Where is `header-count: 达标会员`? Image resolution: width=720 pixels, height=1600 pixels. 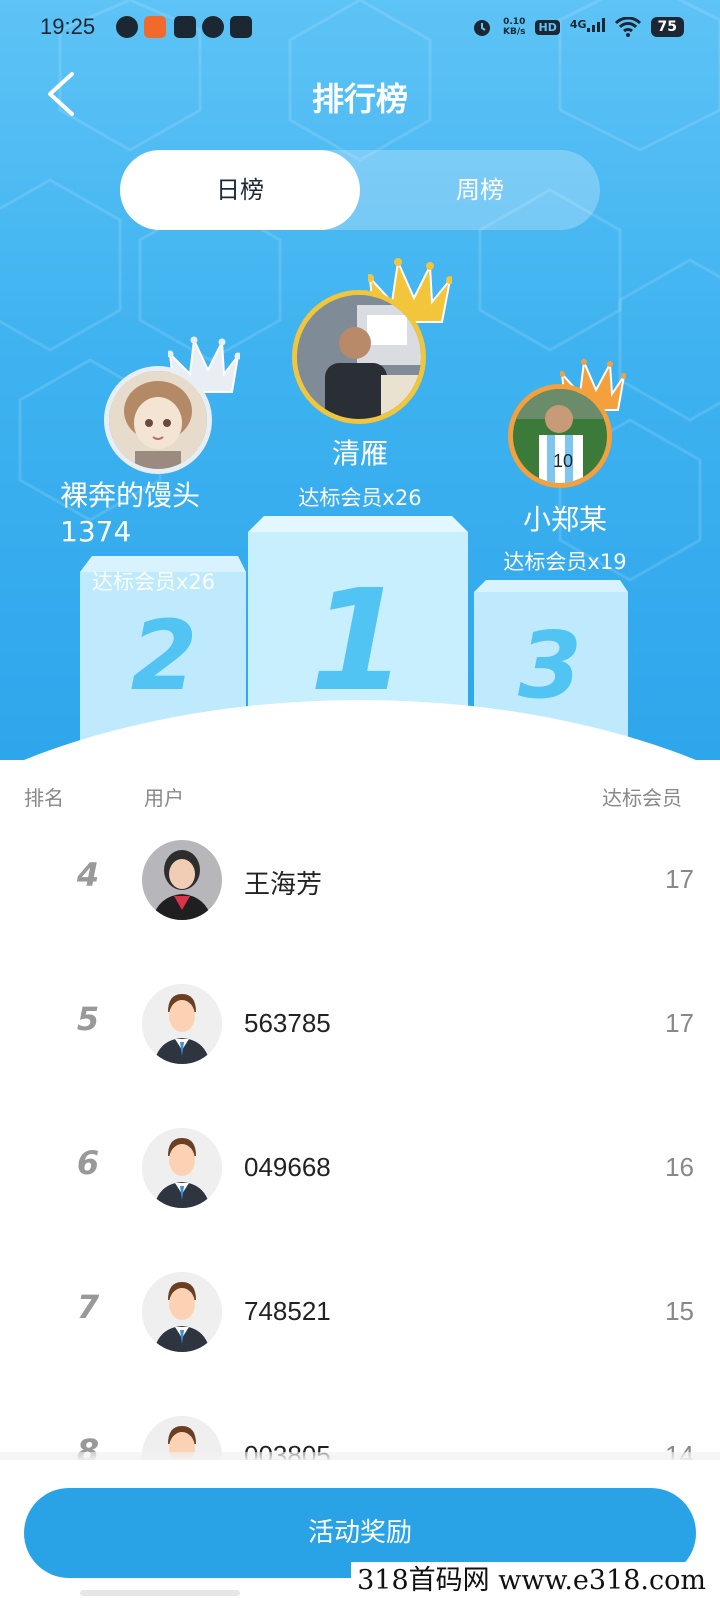
header-count: 达标会员 is located at coordinates (642, 798).